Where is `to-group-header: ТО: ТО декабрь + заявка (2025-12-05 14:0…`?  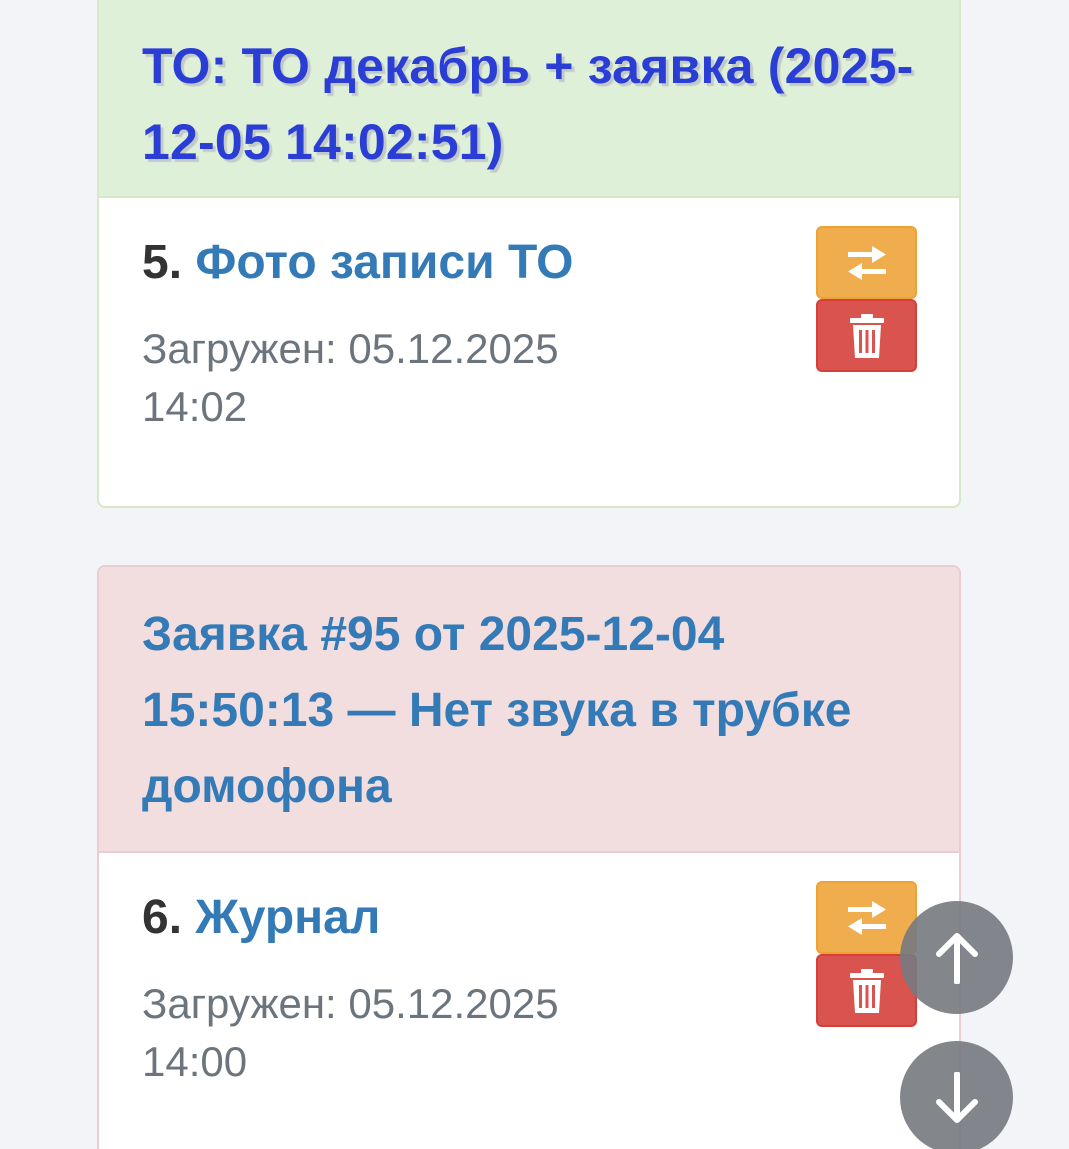 to-group-header: ТО: ТО декабрь + заявка (2025-12-05 14:0… is located at coordinates (529, 99).